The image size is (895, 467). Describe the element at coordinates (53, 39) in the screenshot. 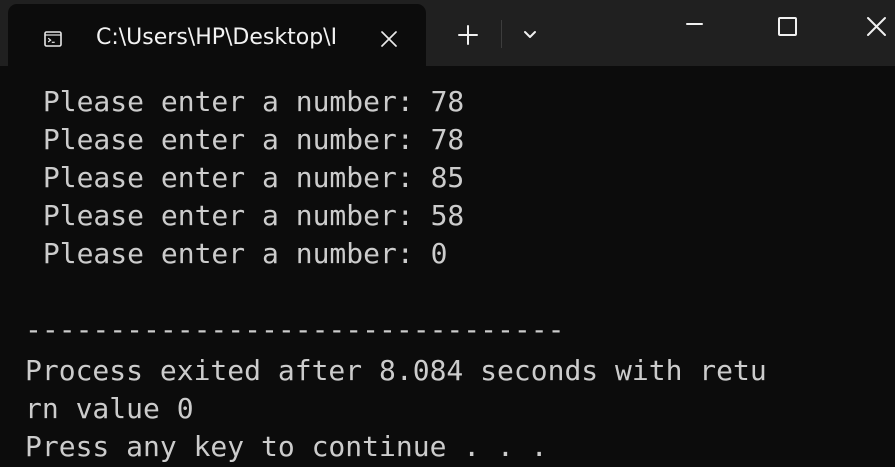

I see `command-prompt-icon` at that location.